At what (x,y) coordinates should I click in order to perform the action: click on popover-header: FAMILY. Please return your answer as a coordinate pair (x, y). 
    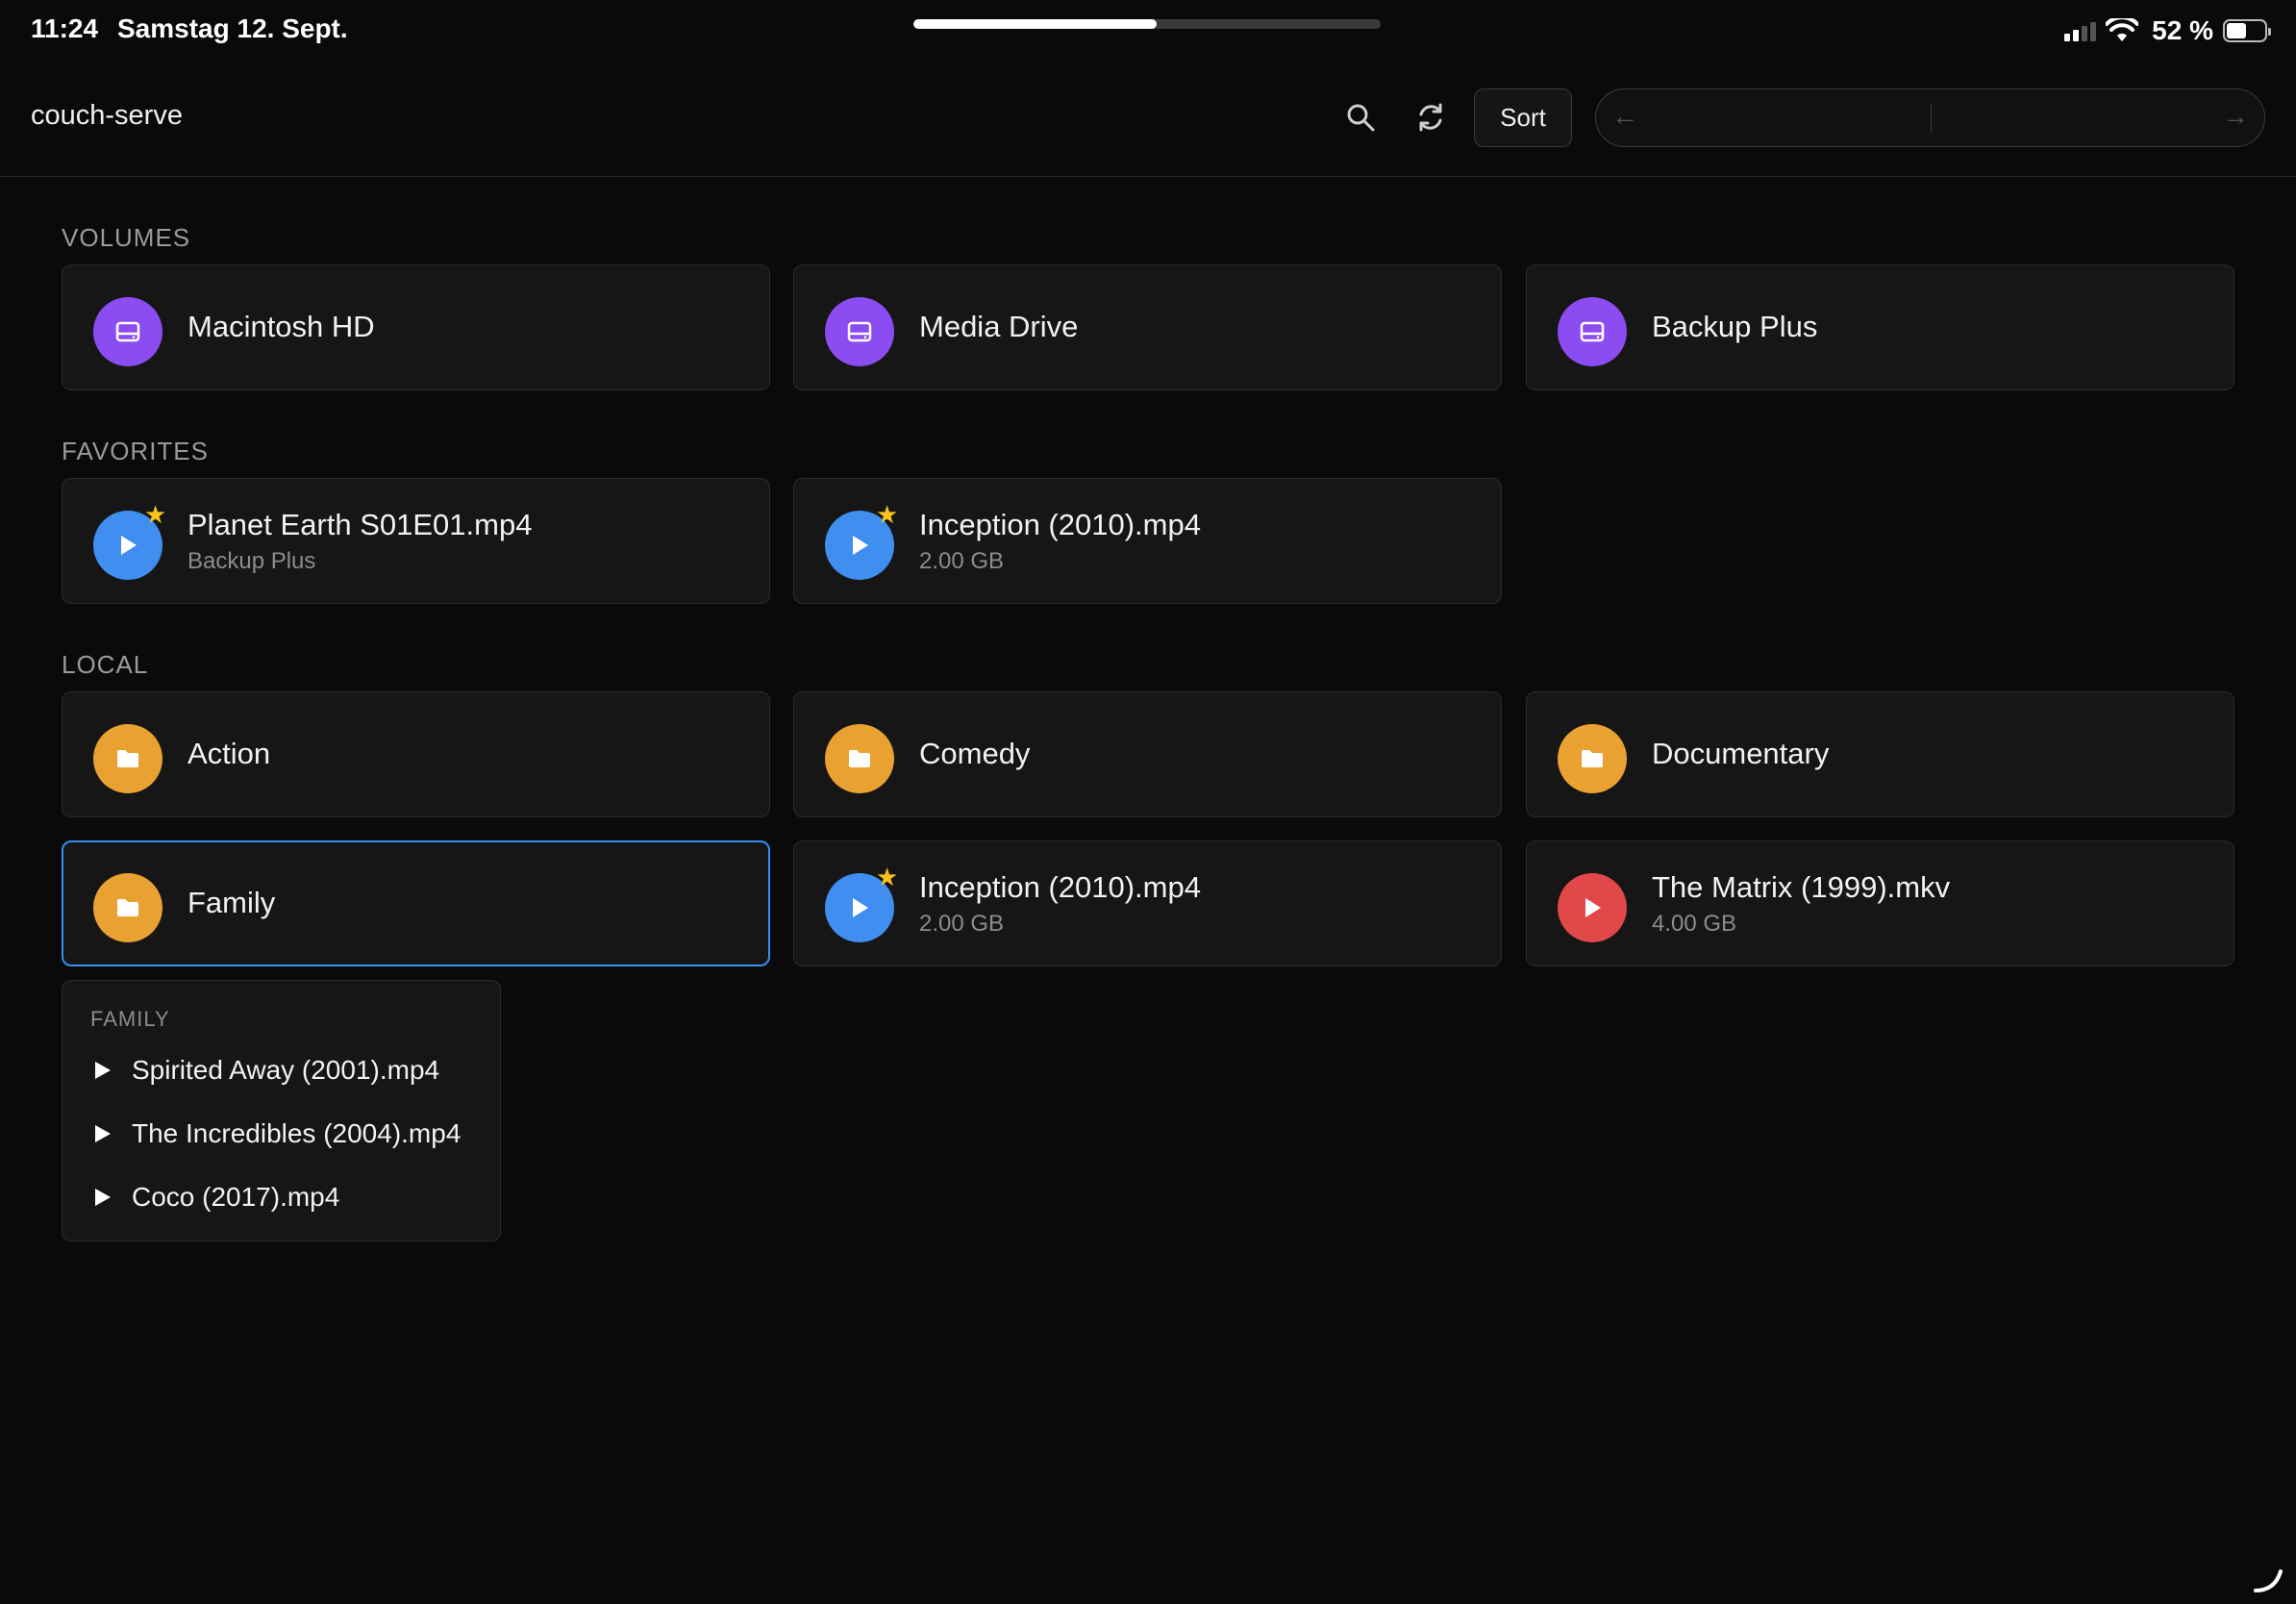
    Looking at the image, I should click on (130, 1019).